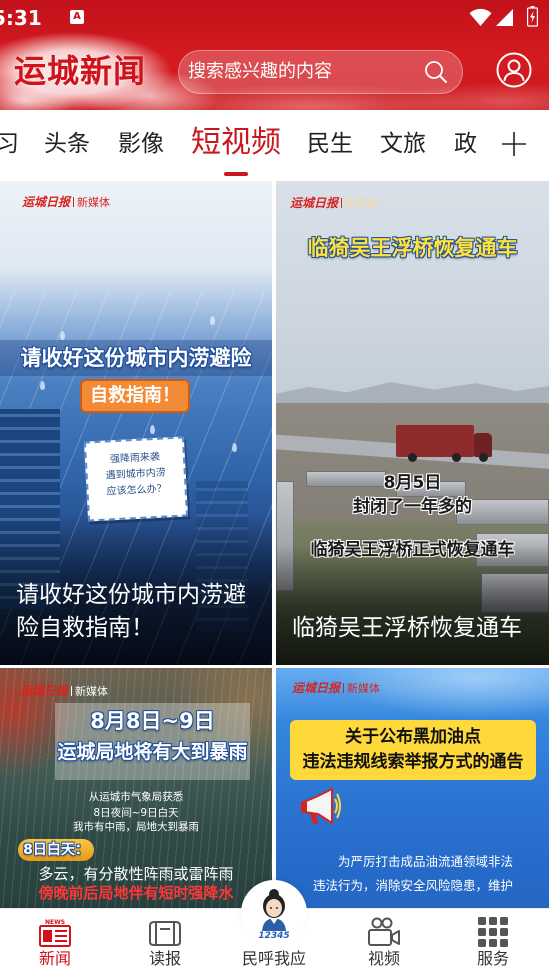 This screenshot has width=549, height=976. Describe the element at coordinates (136, 797) in the screenshot. I see `cover-source: 从运城市气象局获悉` at that location.